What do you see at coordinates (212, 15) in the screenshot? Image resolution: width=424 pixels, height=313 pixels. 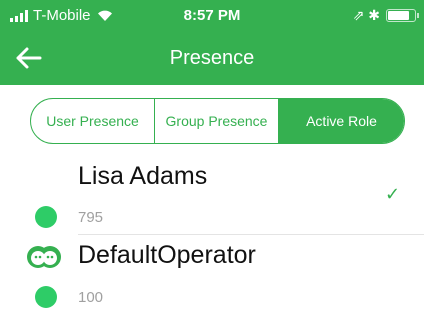 I see `status-bar: T-Mobile 8:57 PM ⇗ ✱` at bounding box center [212, 15].